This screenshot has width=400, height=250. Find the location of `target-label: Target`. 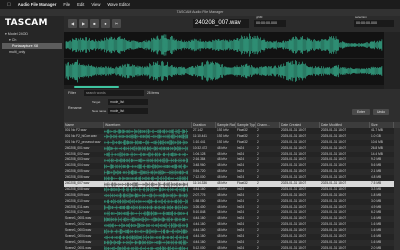

target-label: Target is located at coordinates (96, 102).